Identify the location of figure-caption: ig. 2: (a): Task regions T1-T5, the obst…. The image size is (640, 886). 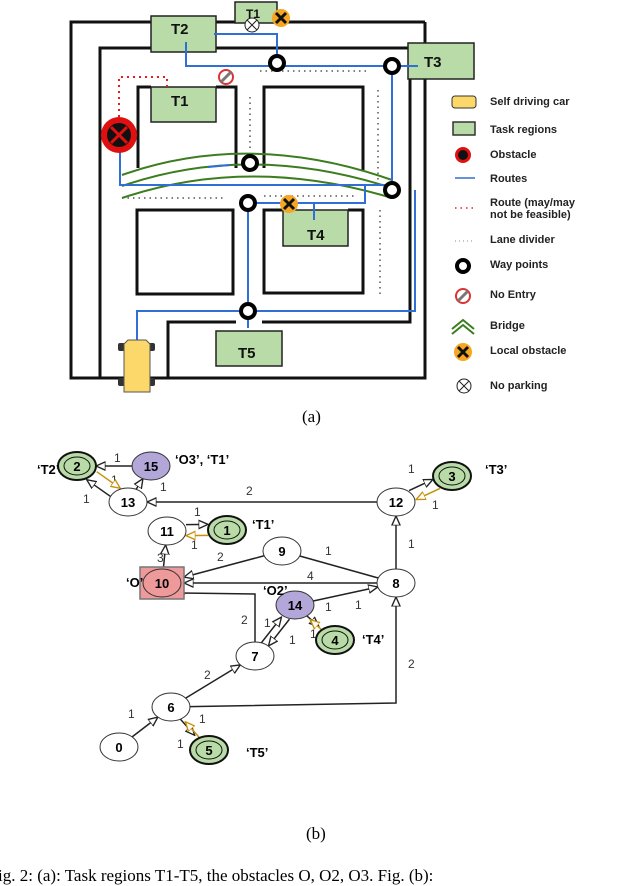
(216, 876).